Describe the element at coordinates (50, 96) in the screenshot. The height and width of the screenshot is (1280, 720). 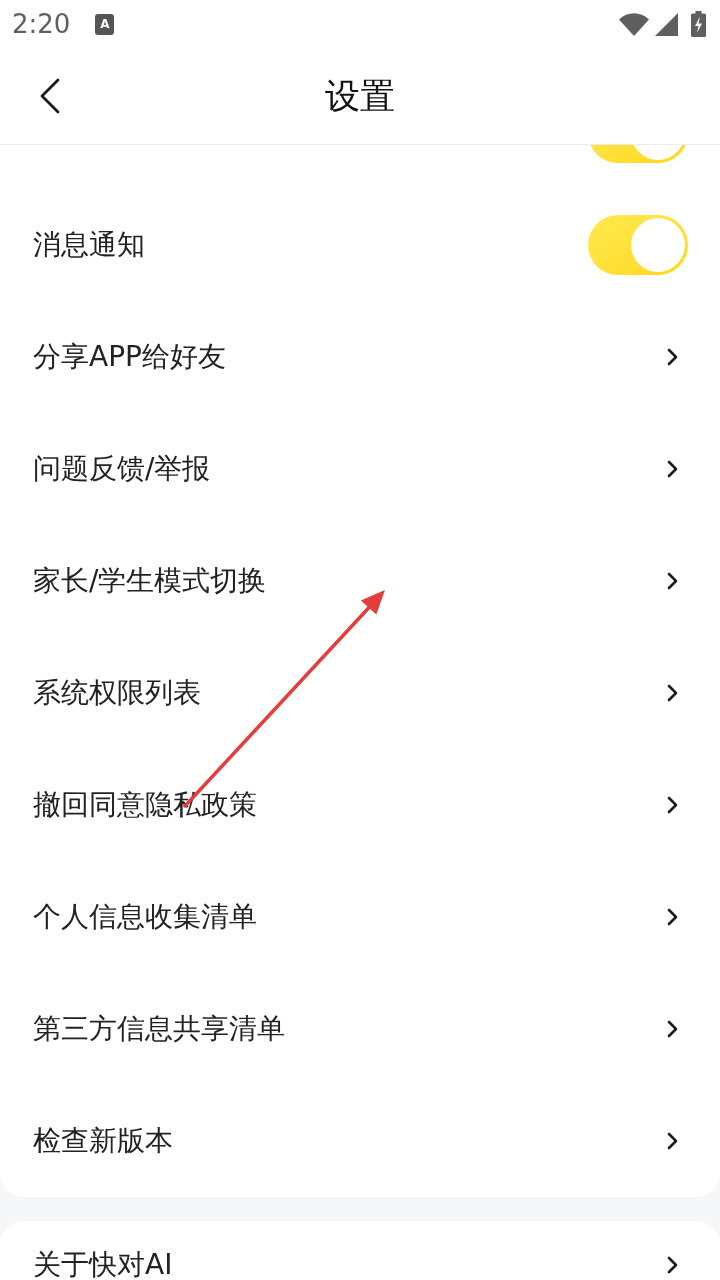
I see `back-icon` at that location.